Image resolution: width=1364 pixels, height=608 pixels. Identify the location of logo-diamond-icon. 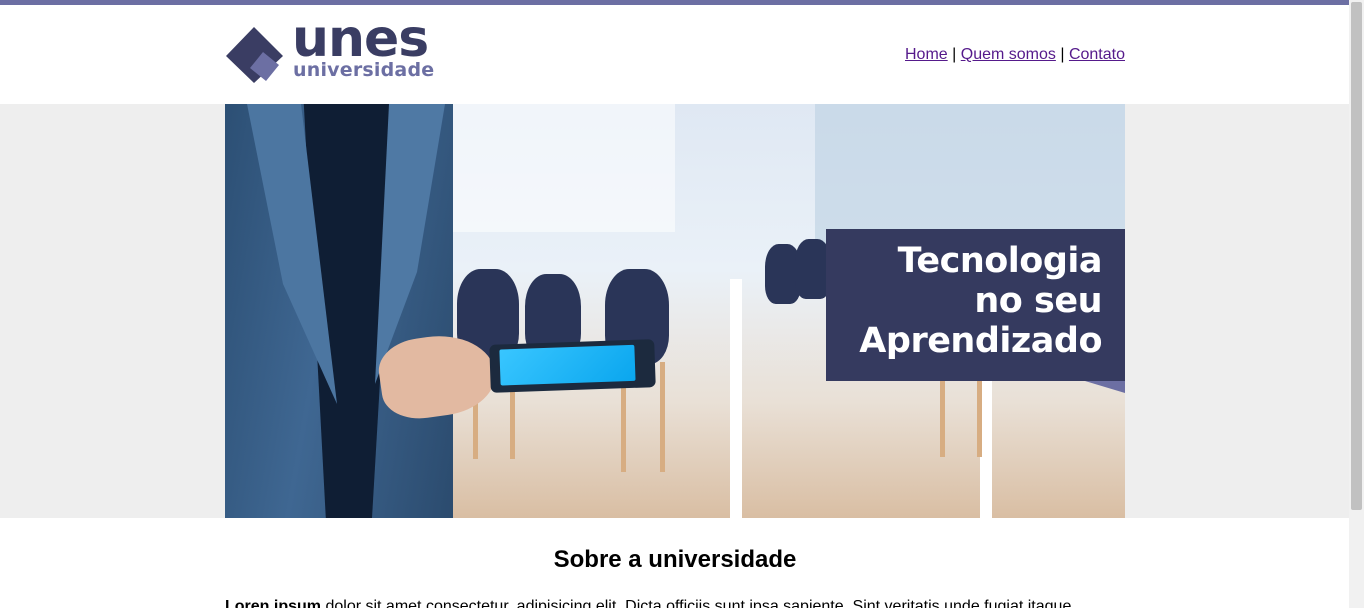
(254, 55).